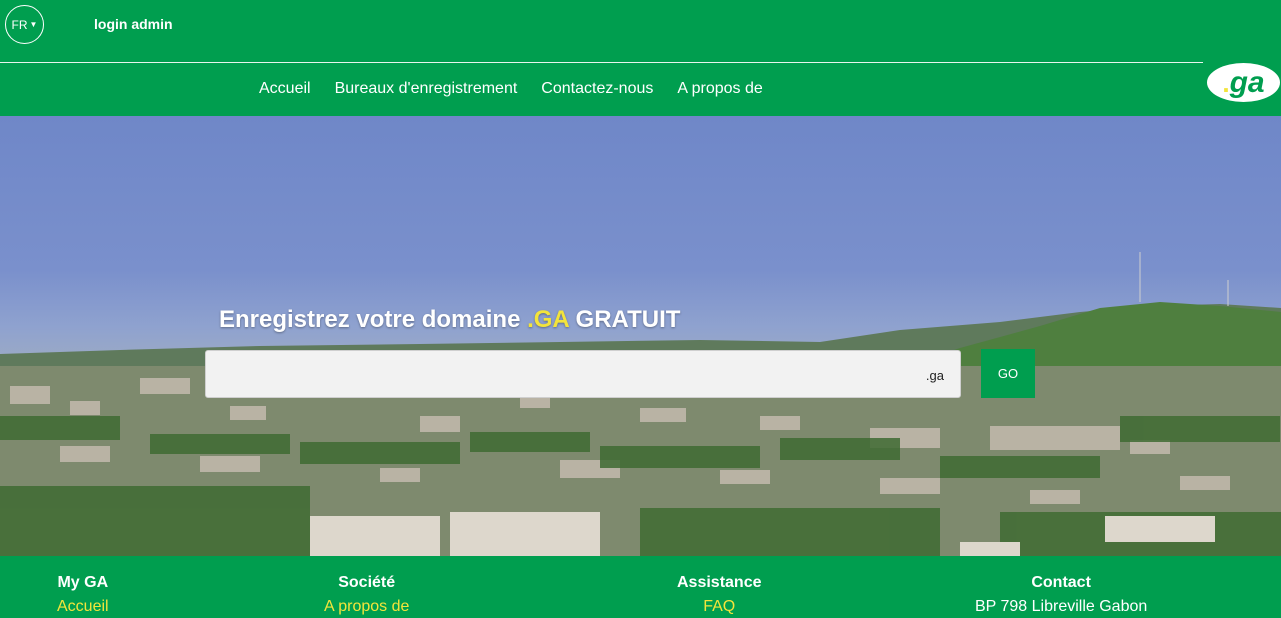 The image size is (1281, 618). What do you see at coordinates (285, 89) in the screenshot?
I see `nav-item-accueil: Accueil` at bounding box center [285, 89].